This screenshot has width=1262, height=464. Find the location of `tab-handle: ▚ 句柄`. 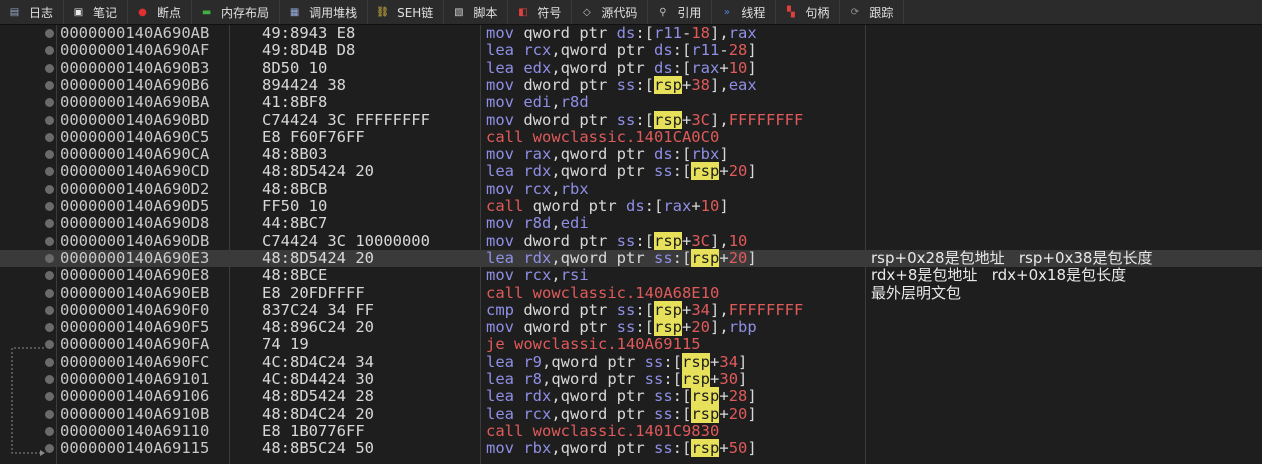

tab-handle: ▚ 句柄 is located at coordinates (808, 12).